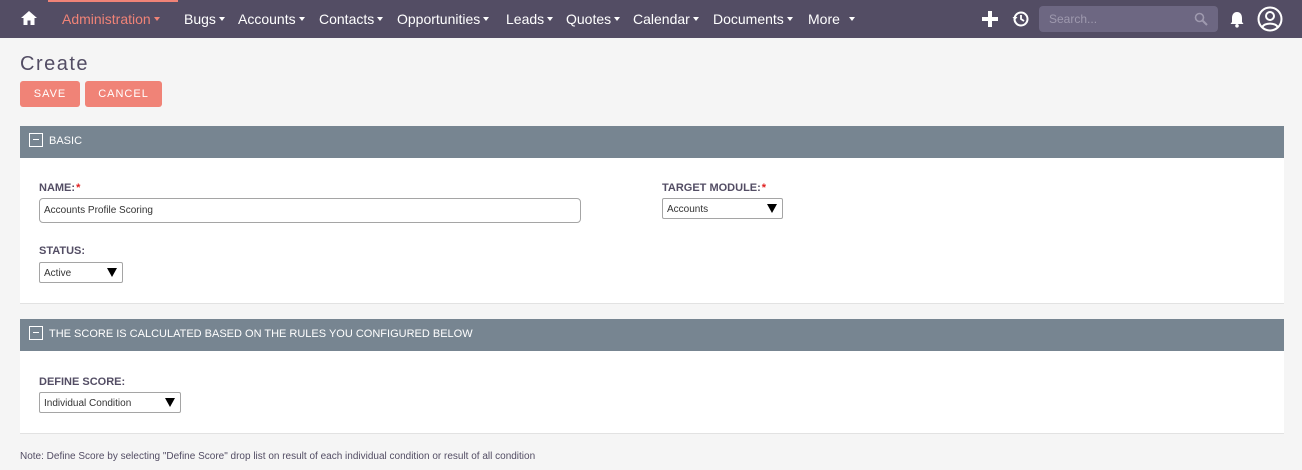 Image resolution: width=1302 pixels, height=470 pixels. What do you see at coordinates (113, 1) in the screenshot?
I see `active-tab-indicator` at bounding box center [113, 1].